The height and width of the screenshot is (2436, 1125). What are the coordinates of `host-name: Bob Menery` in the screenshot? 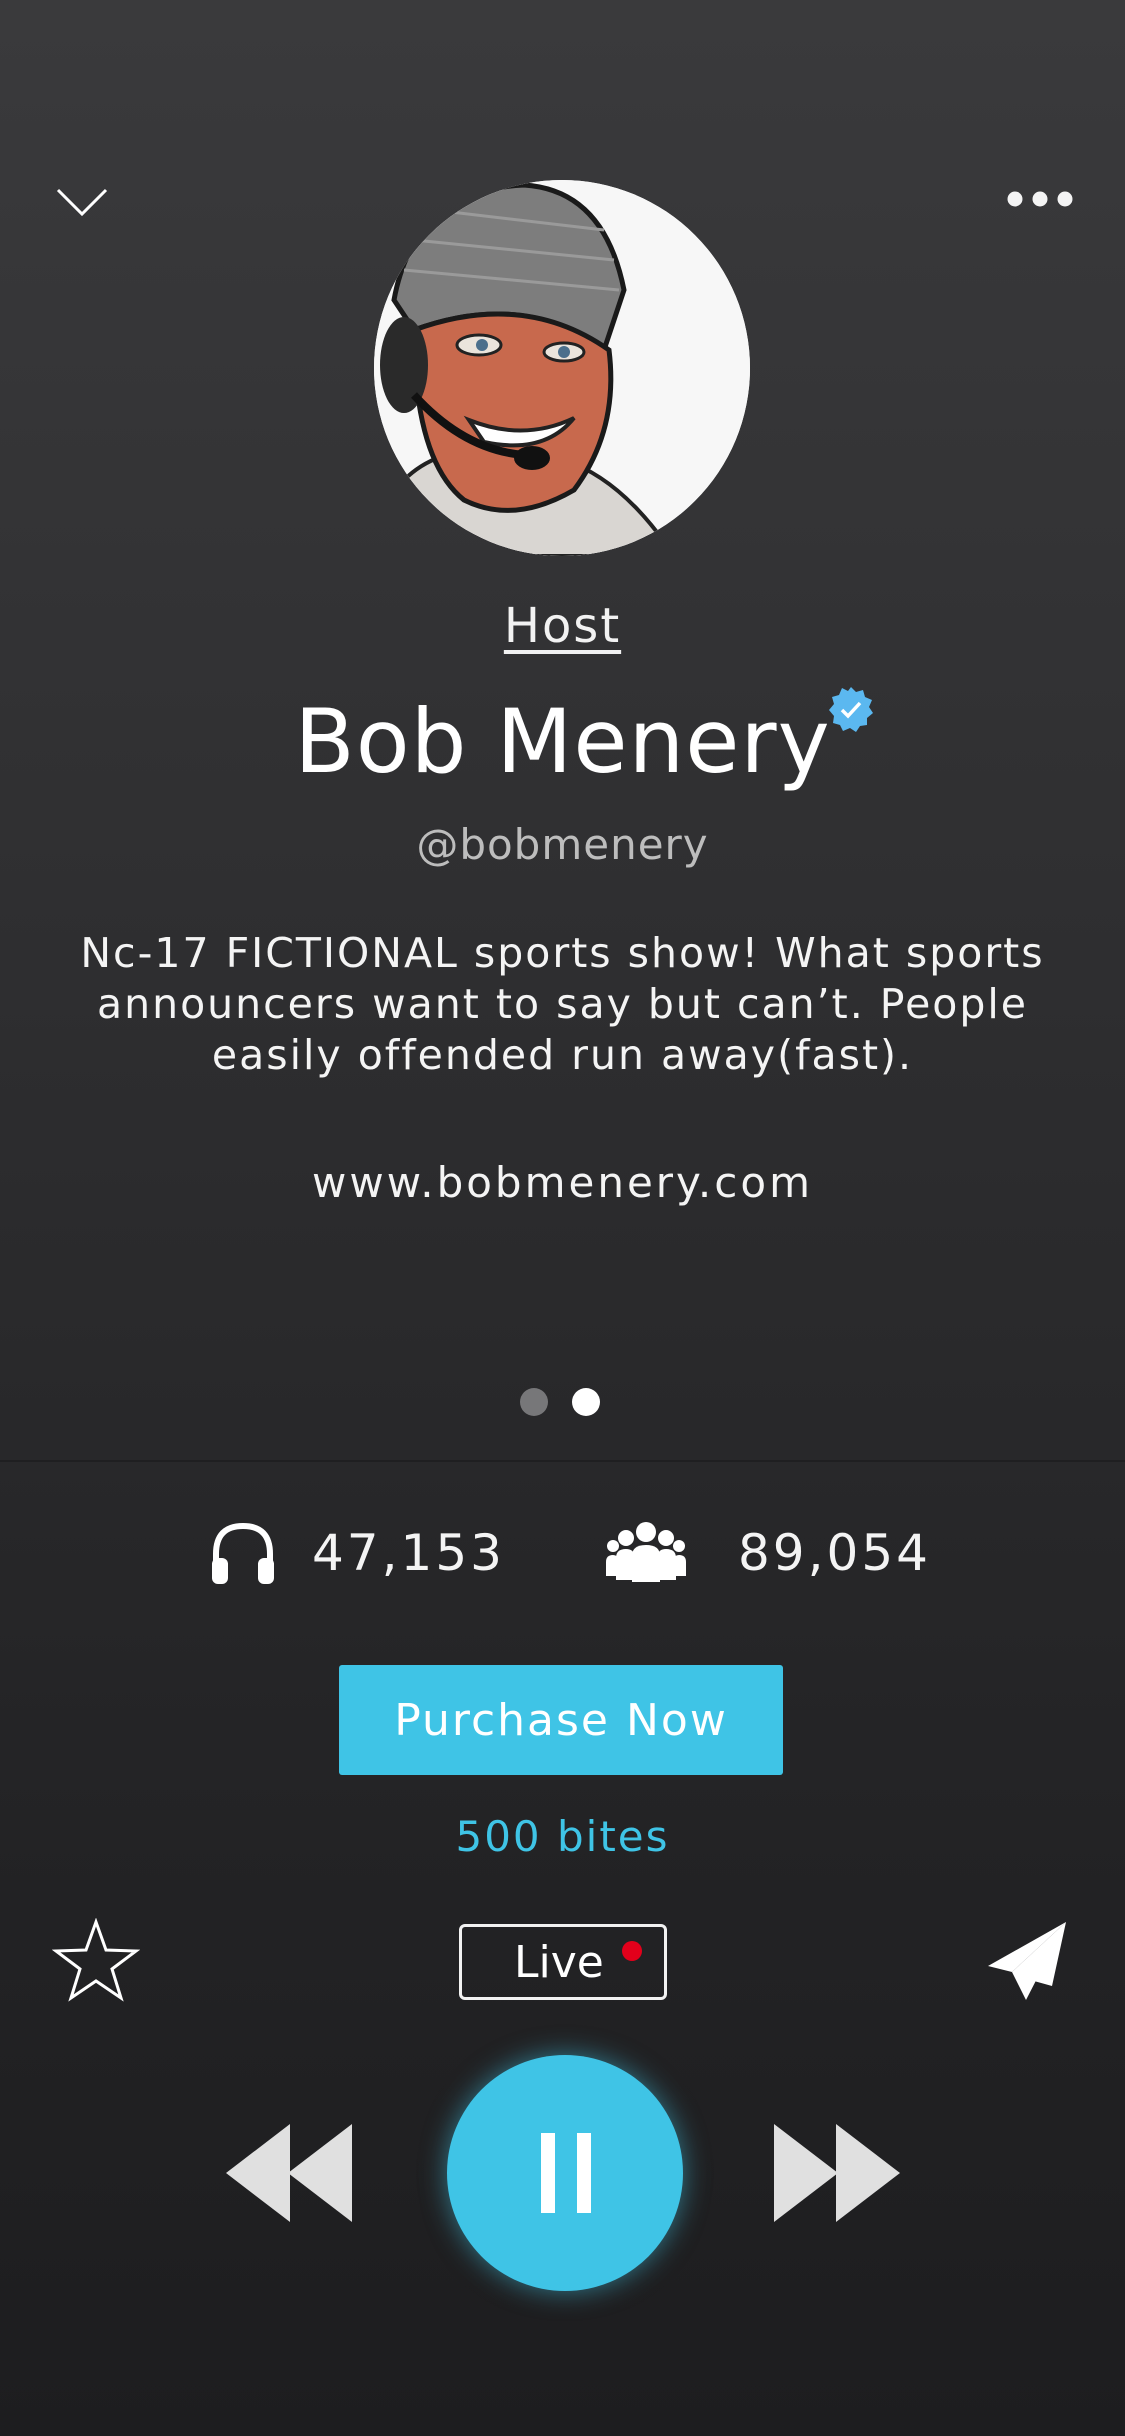 It's located at (562, 741).